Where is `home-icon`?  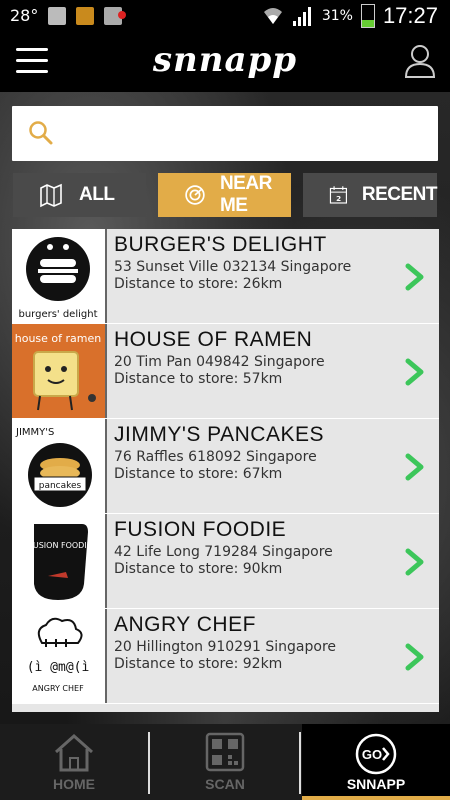 home-icon is located at coordinates (74, 752).